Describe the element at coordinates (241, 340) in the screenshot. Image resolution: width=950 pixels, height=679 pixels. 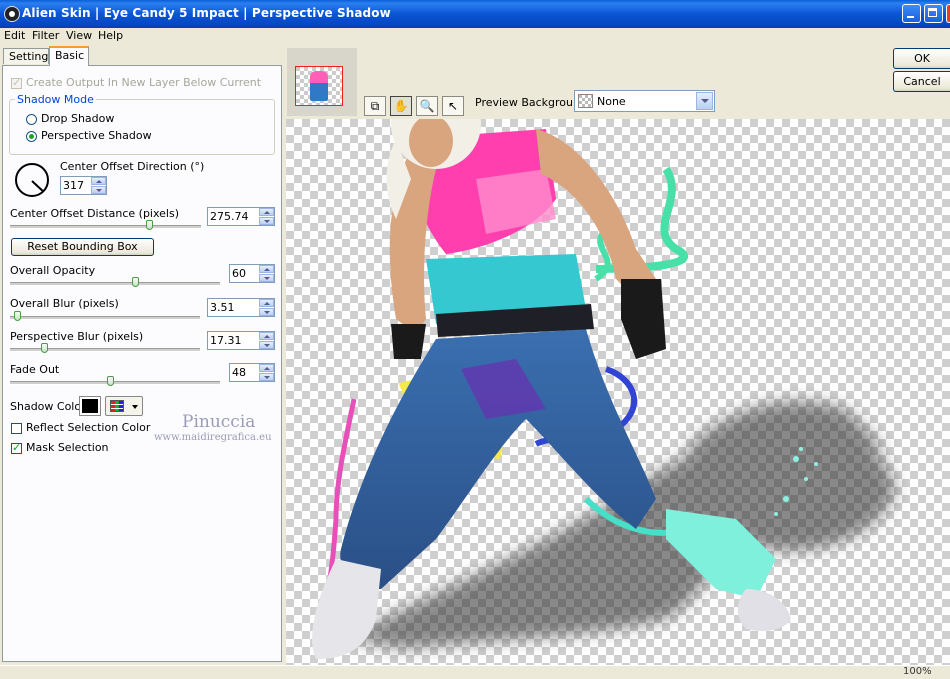
I see `perspective-blur-input: 17.31` at that location.